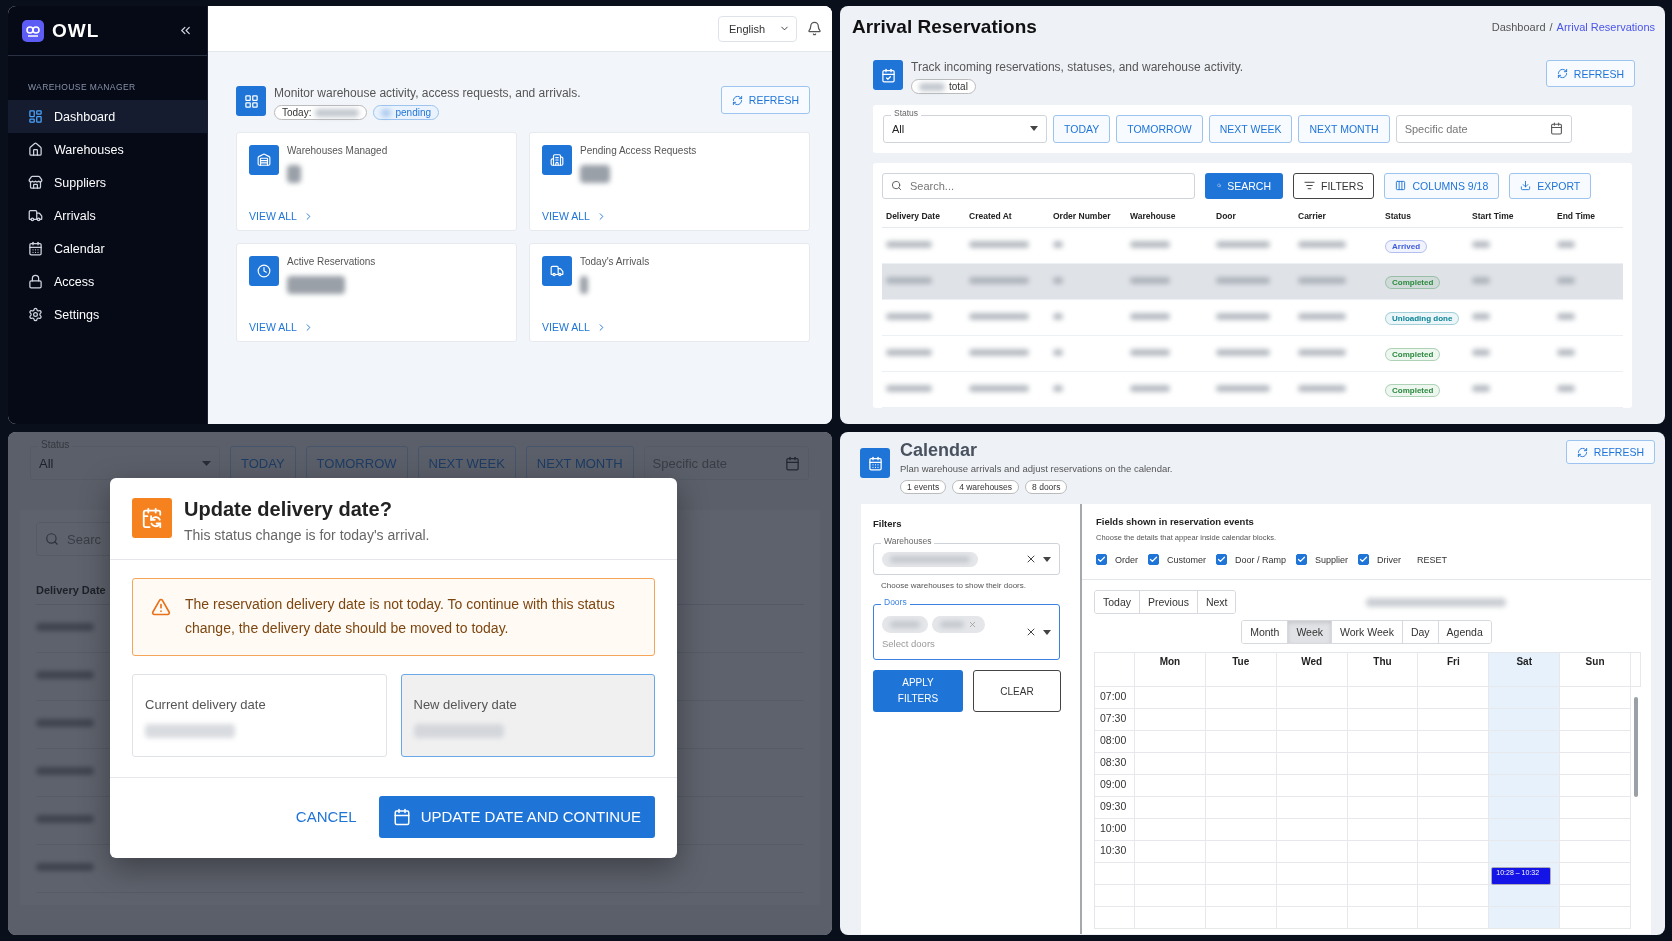 This screenshot has width=1672, height=941. Describe the element at coordinates (107, 182) in the screenshot. I see `sidebar-item: Suppliers` at that location.